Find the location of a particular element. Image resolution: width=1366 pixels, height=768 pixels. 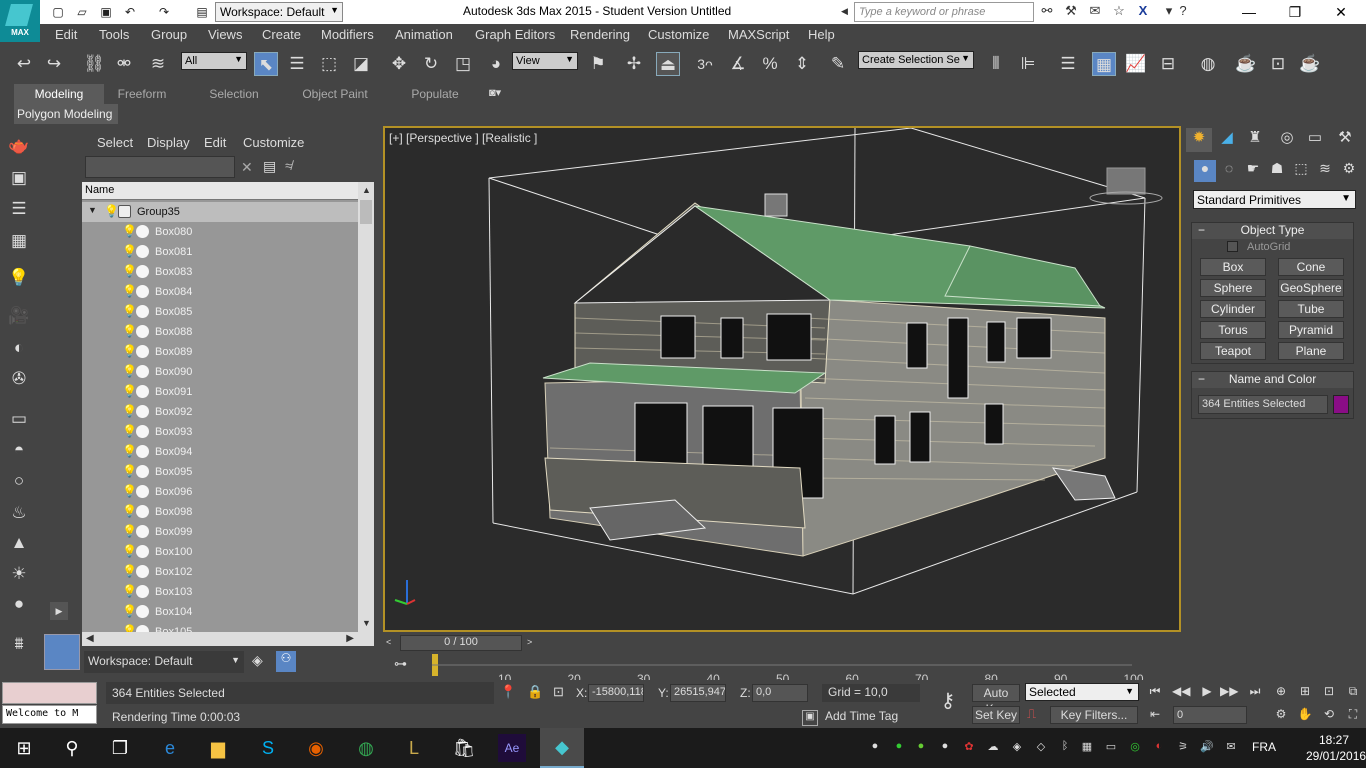

vertical-scrollbar is located at coordinates (366, 408).